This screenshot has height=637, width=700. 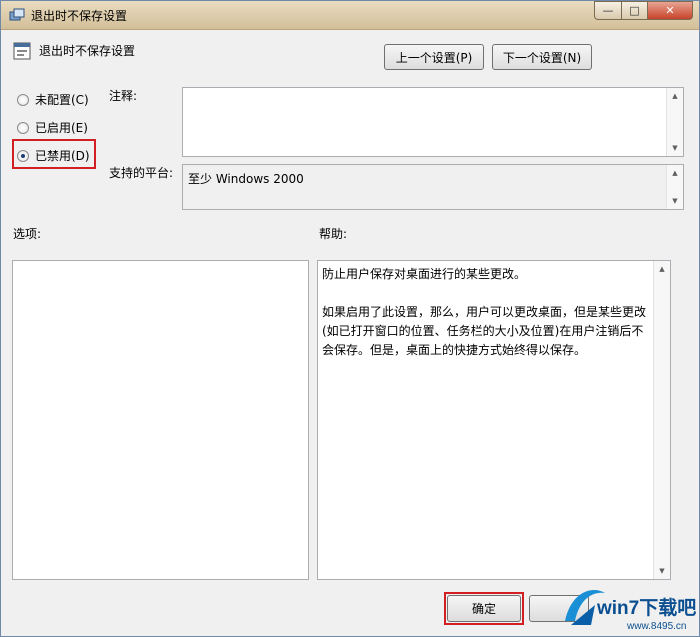 What do you see at coordinates (646, 607) in the screenshot?
I see `watermark-brand: win7下载吧` at bounding box center [646, 607].